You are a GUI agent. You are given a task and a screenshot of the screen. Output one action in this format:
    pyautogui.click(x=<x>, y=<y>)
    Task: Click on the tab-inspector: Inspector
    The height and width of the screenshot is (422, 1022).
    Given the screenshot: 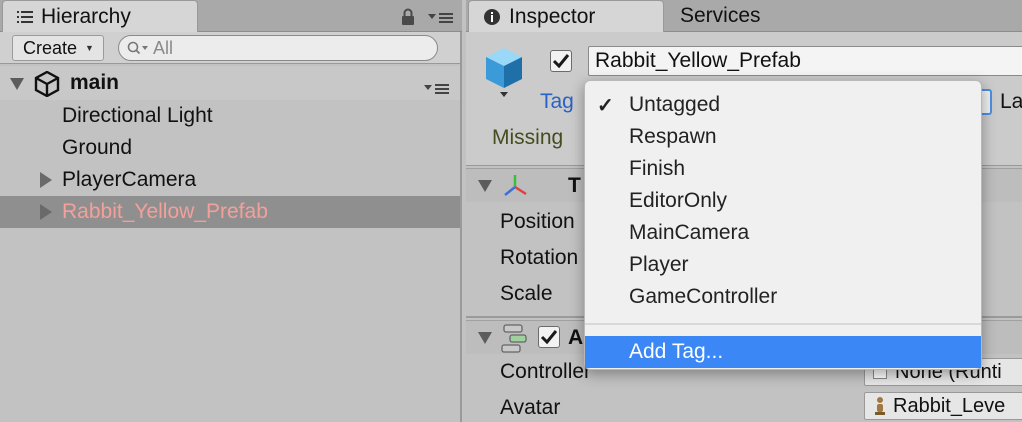 What is the action you would take?
    pyautogui.click(x=566, y=16)
    